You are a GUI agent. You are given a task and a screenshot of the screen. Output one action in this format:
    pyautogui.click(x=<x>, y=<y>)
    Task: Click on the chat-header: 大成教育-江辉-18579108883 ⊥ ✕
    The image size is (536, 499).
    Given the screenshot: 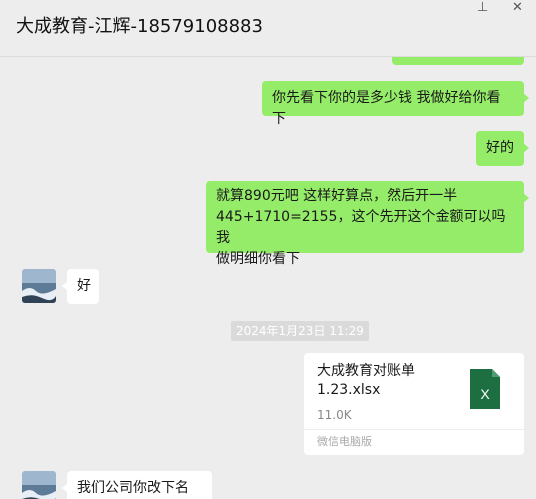 What is the action you would take?
    pyautogui.click(x=268, y=28)
    